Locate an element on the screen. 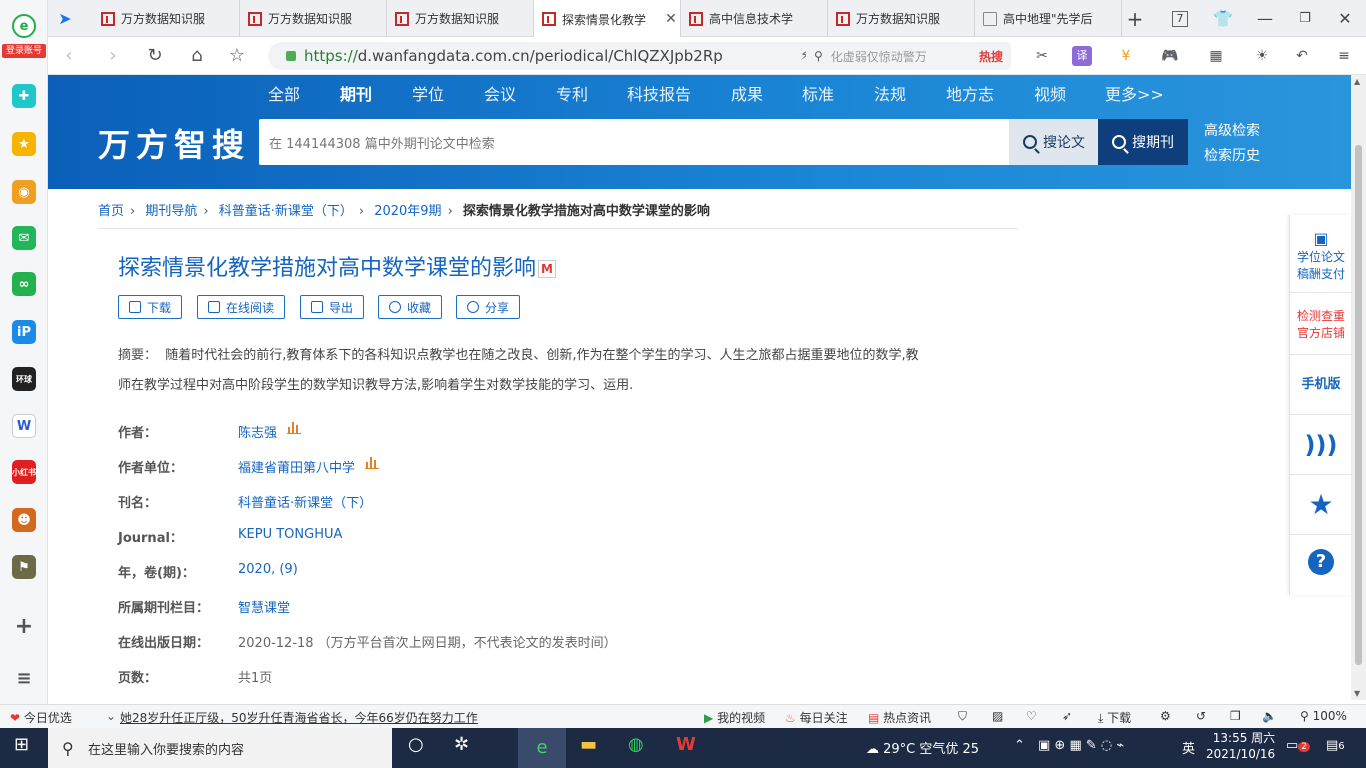 The height and width of the screenshot is (768, 1366). translate-icon: 译 is located at coordinates (1082, 56).